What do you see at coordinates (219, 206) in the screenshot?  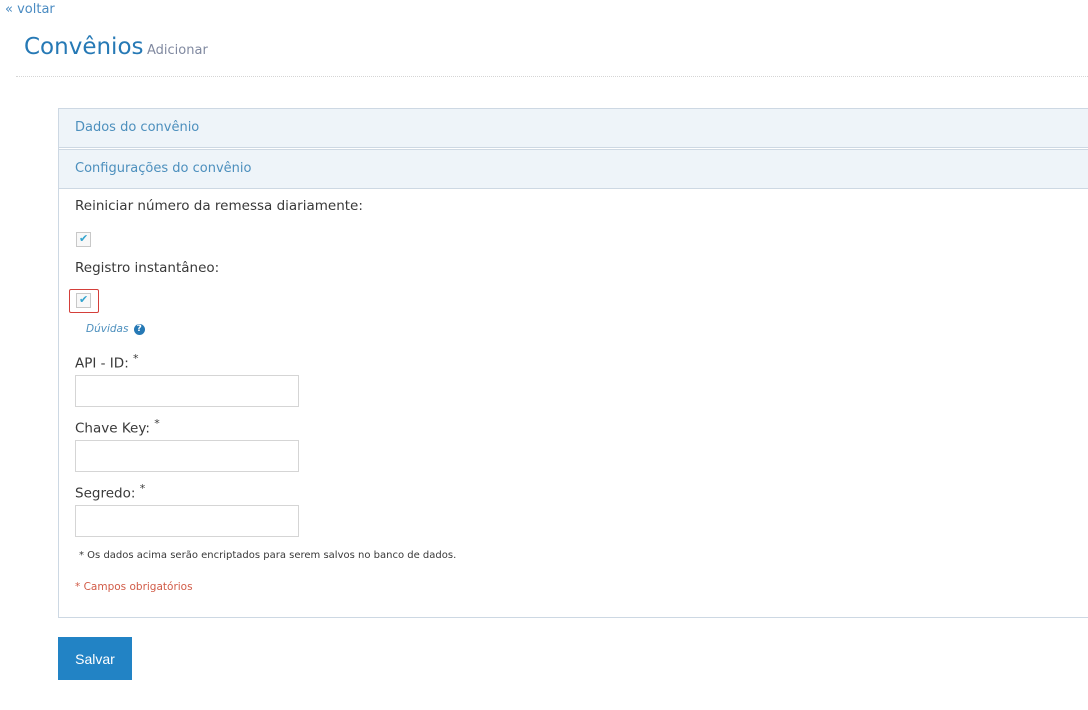 I see `reset-daily-label: Reiniciar número da remessa diariamente:` at bounding box center [219, 206].